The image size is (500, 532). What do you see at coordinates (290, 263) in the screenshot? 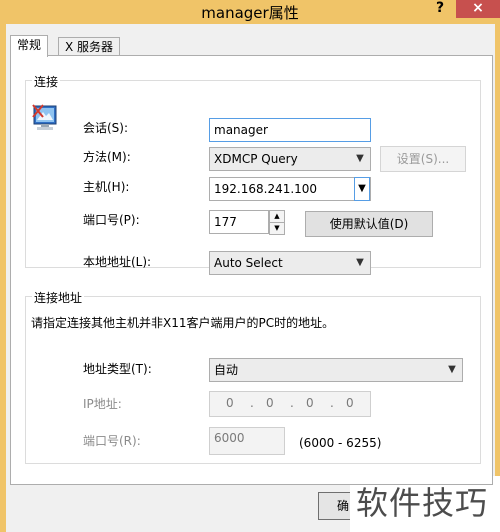
I see `local-address-select: Auto Select ▼` at bounding box center [290, 263].